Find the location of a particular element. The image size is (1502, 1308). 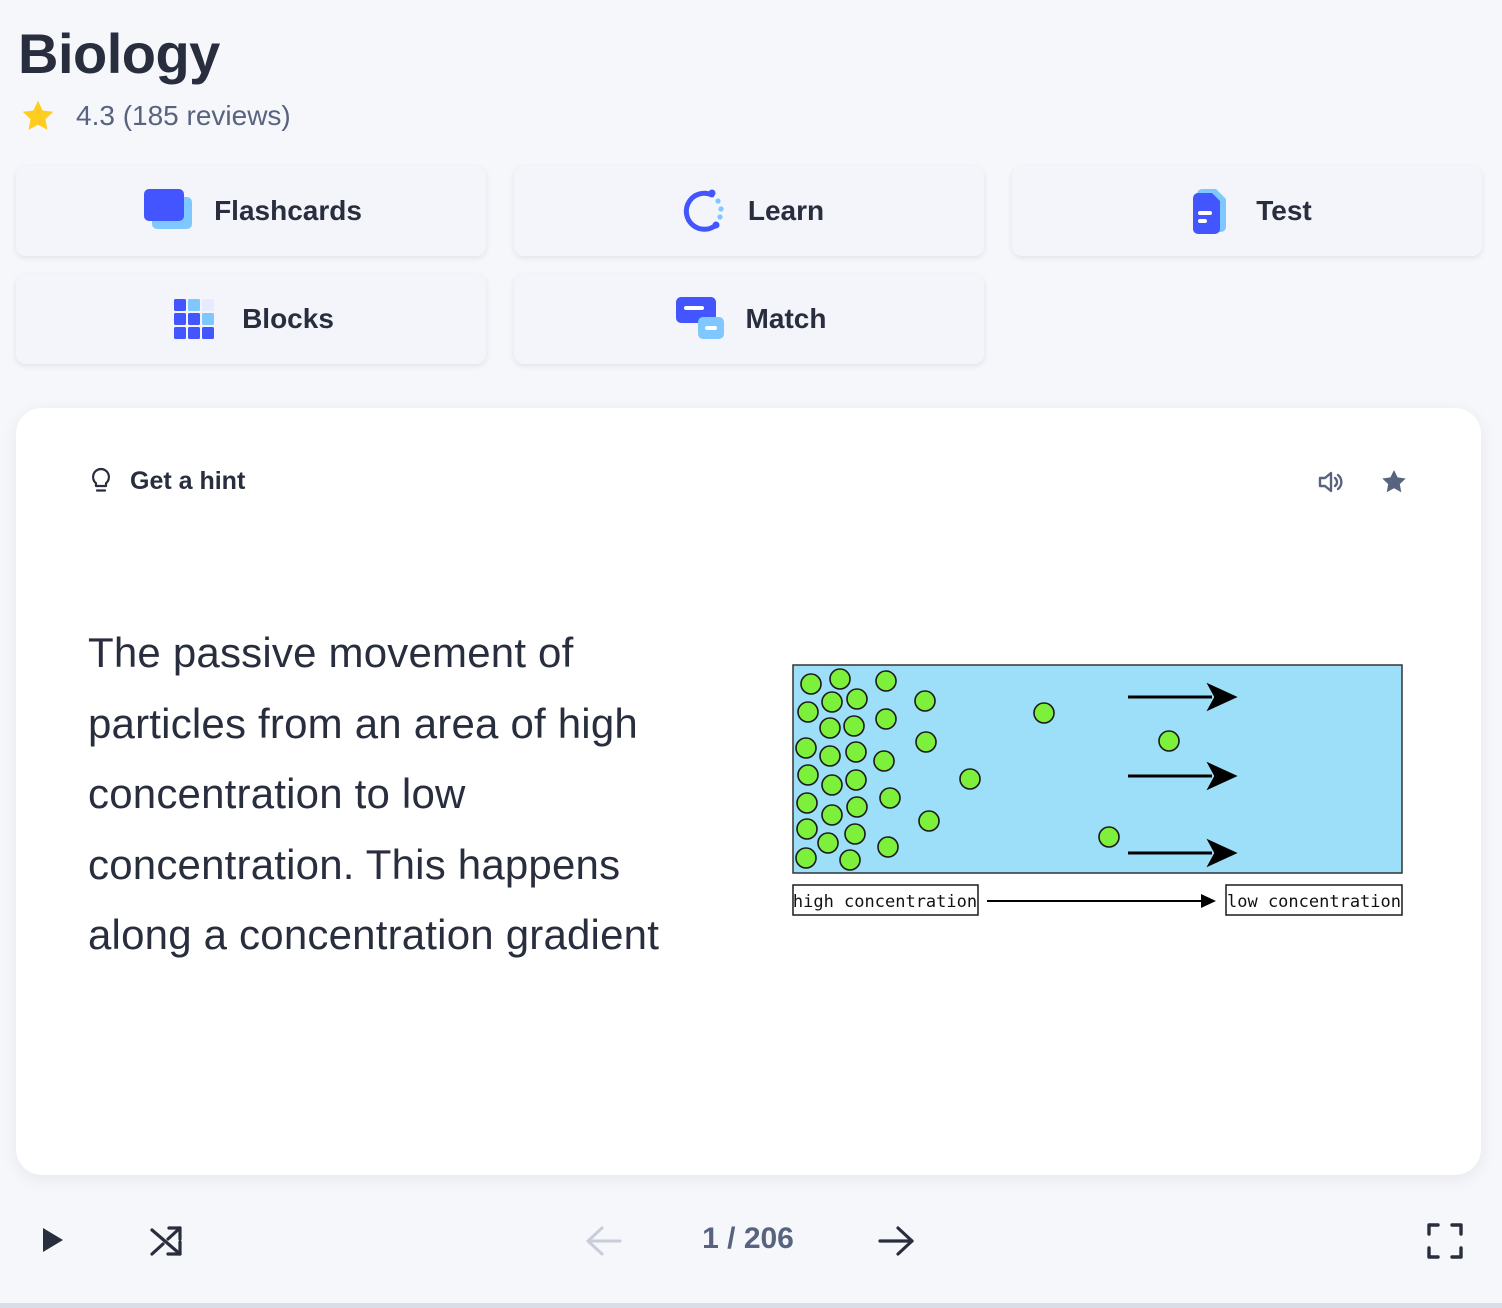

fullscreen-icon is located at coordinates (1445, 1241).